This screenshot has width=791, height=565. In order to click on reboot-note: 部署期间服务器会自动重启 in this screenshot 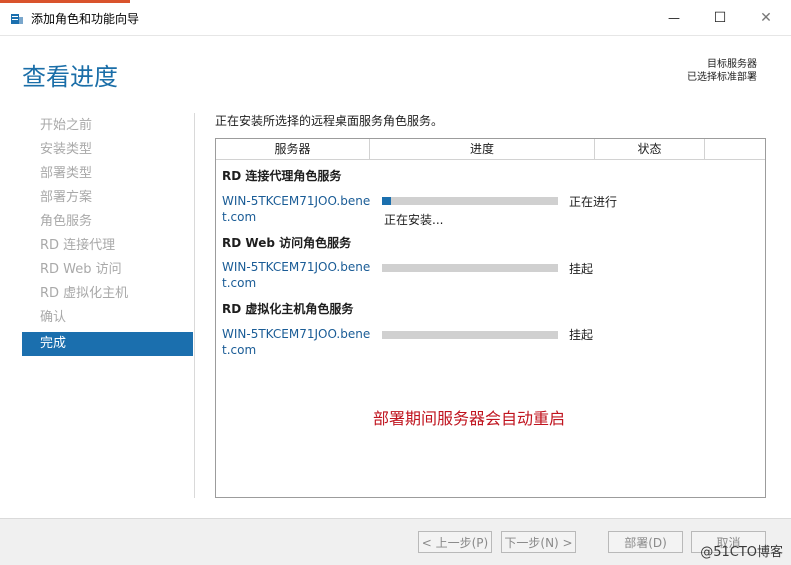, I will do `click(469, 418)`.